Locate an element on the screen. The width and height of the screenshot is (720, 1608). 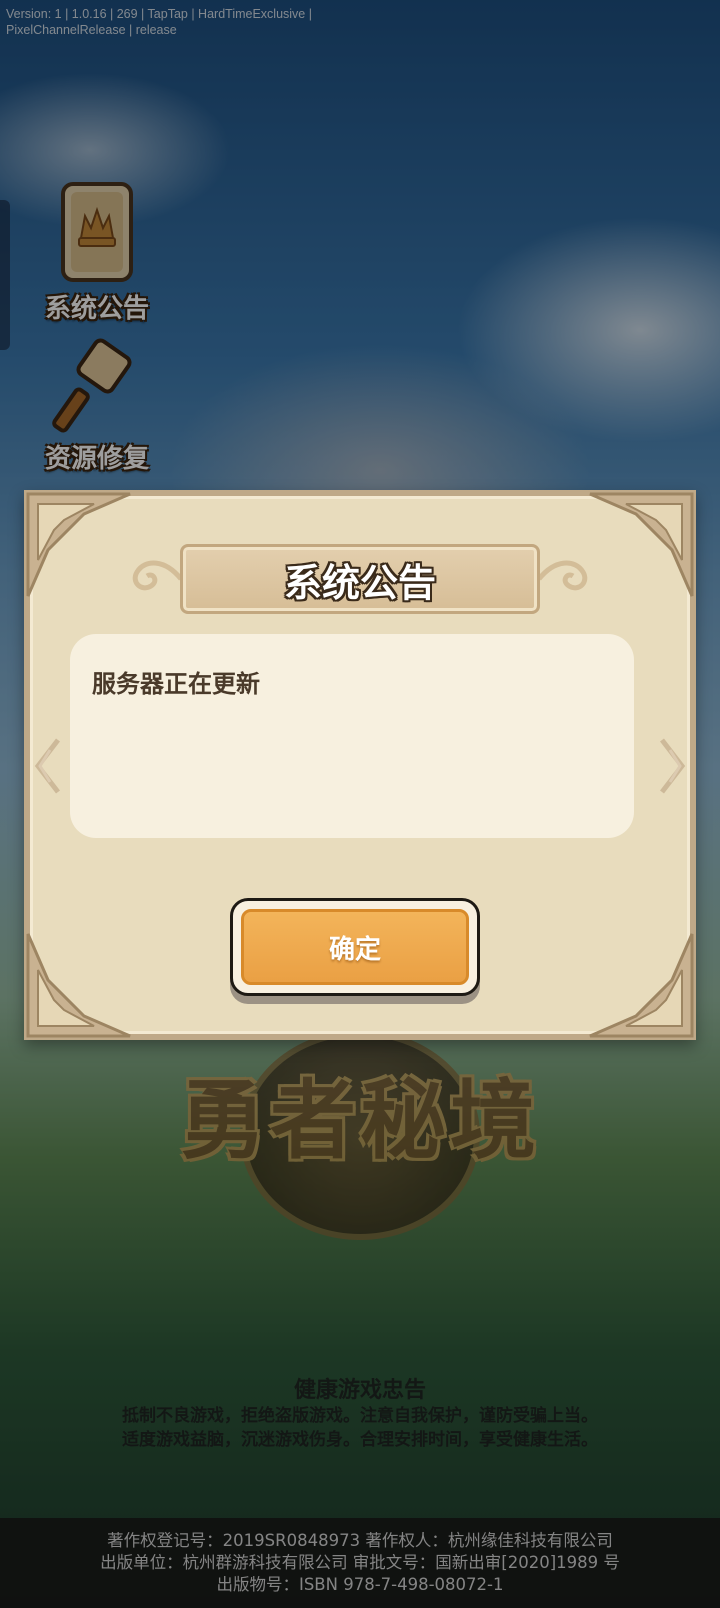
confirm-button-label: 确定 is located at coordinates (355, 947).